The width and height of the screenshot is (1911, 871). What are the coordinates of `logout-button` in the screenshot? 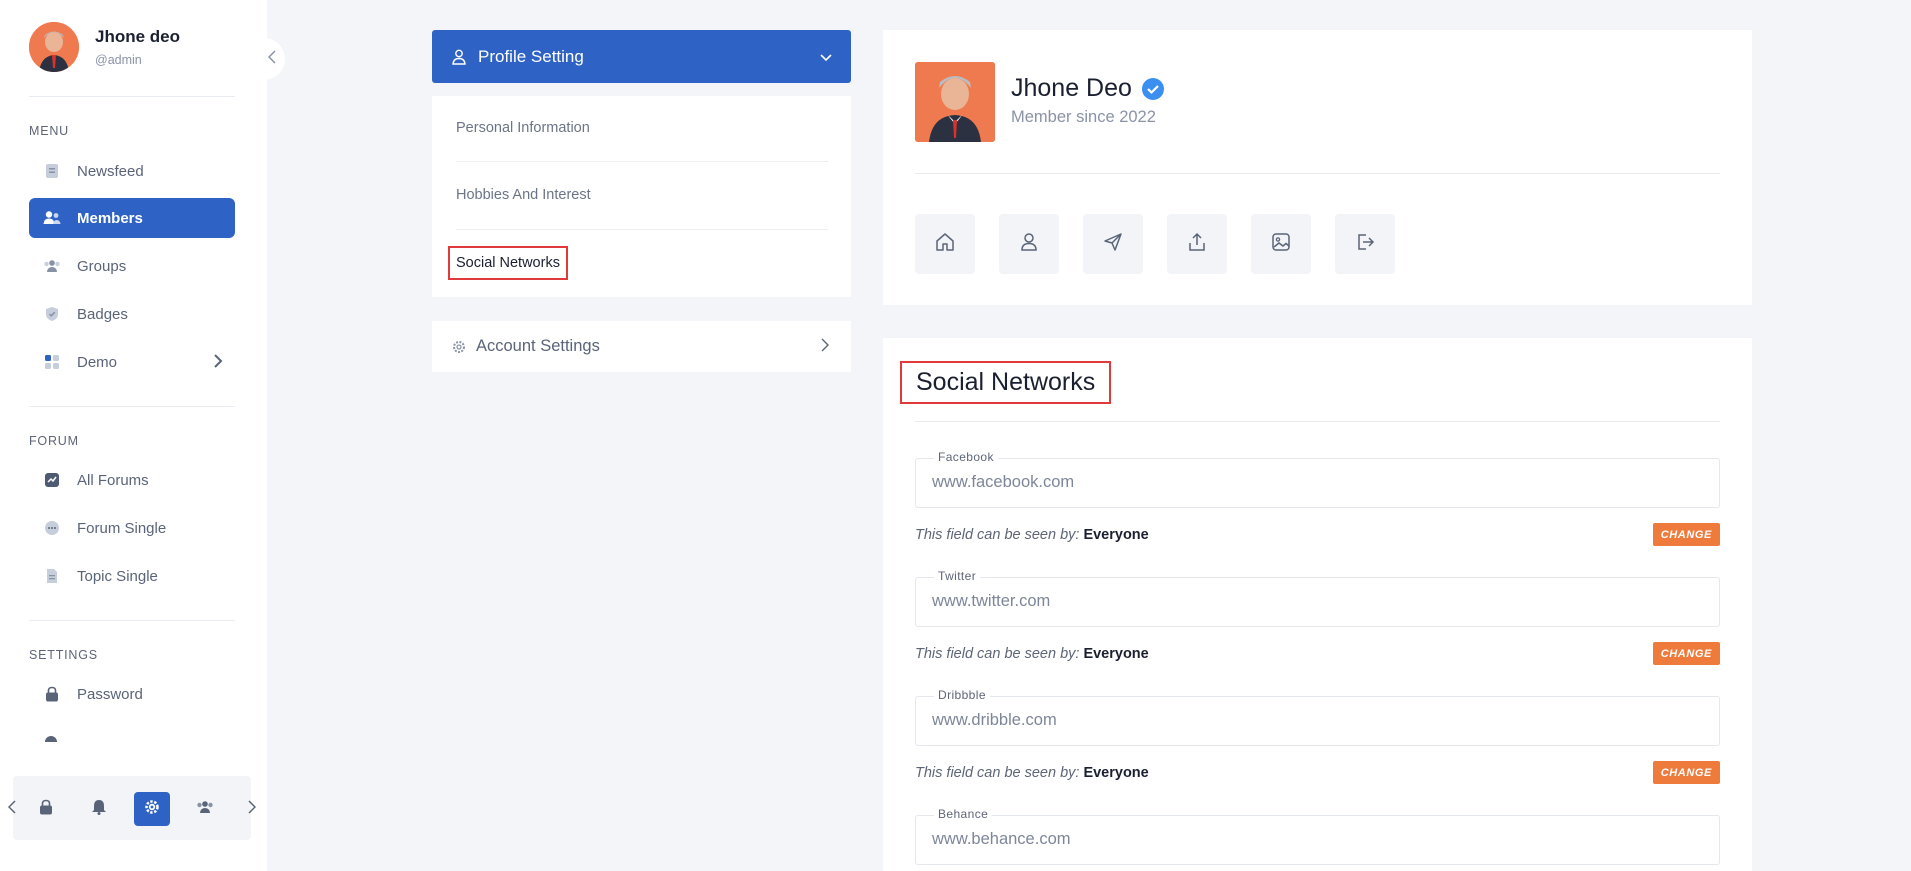 It's located at (1365, 244).